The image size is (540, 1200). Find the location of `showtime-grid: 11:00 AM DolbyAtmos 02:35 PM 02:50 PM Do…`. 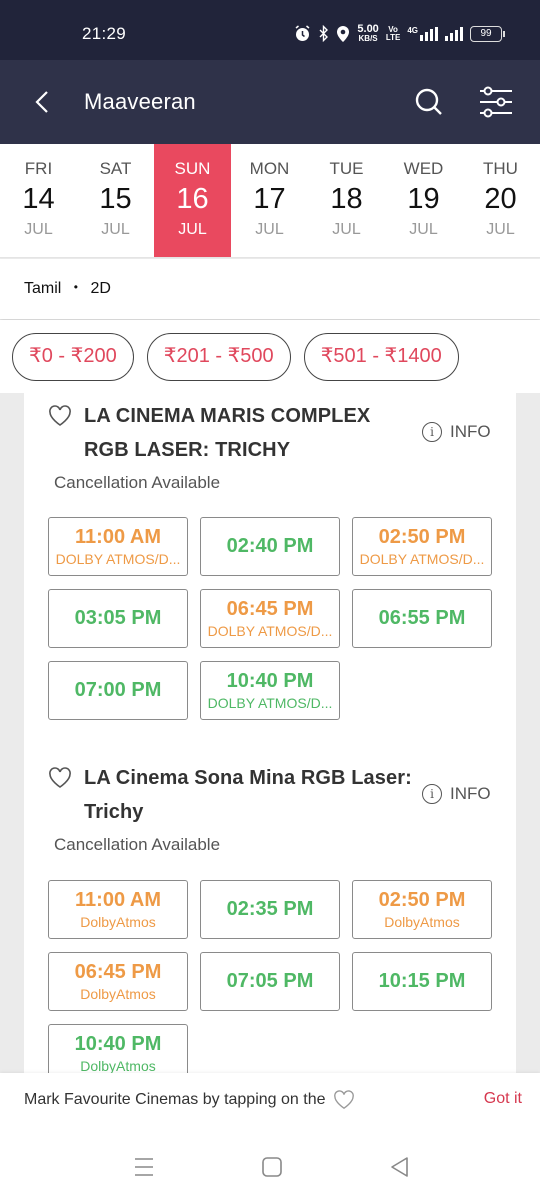

showtime-grid: 11:00 AM DolbyAtmos 02:35 PM 02:50 PM Do… is located at coordinates (270, 981).